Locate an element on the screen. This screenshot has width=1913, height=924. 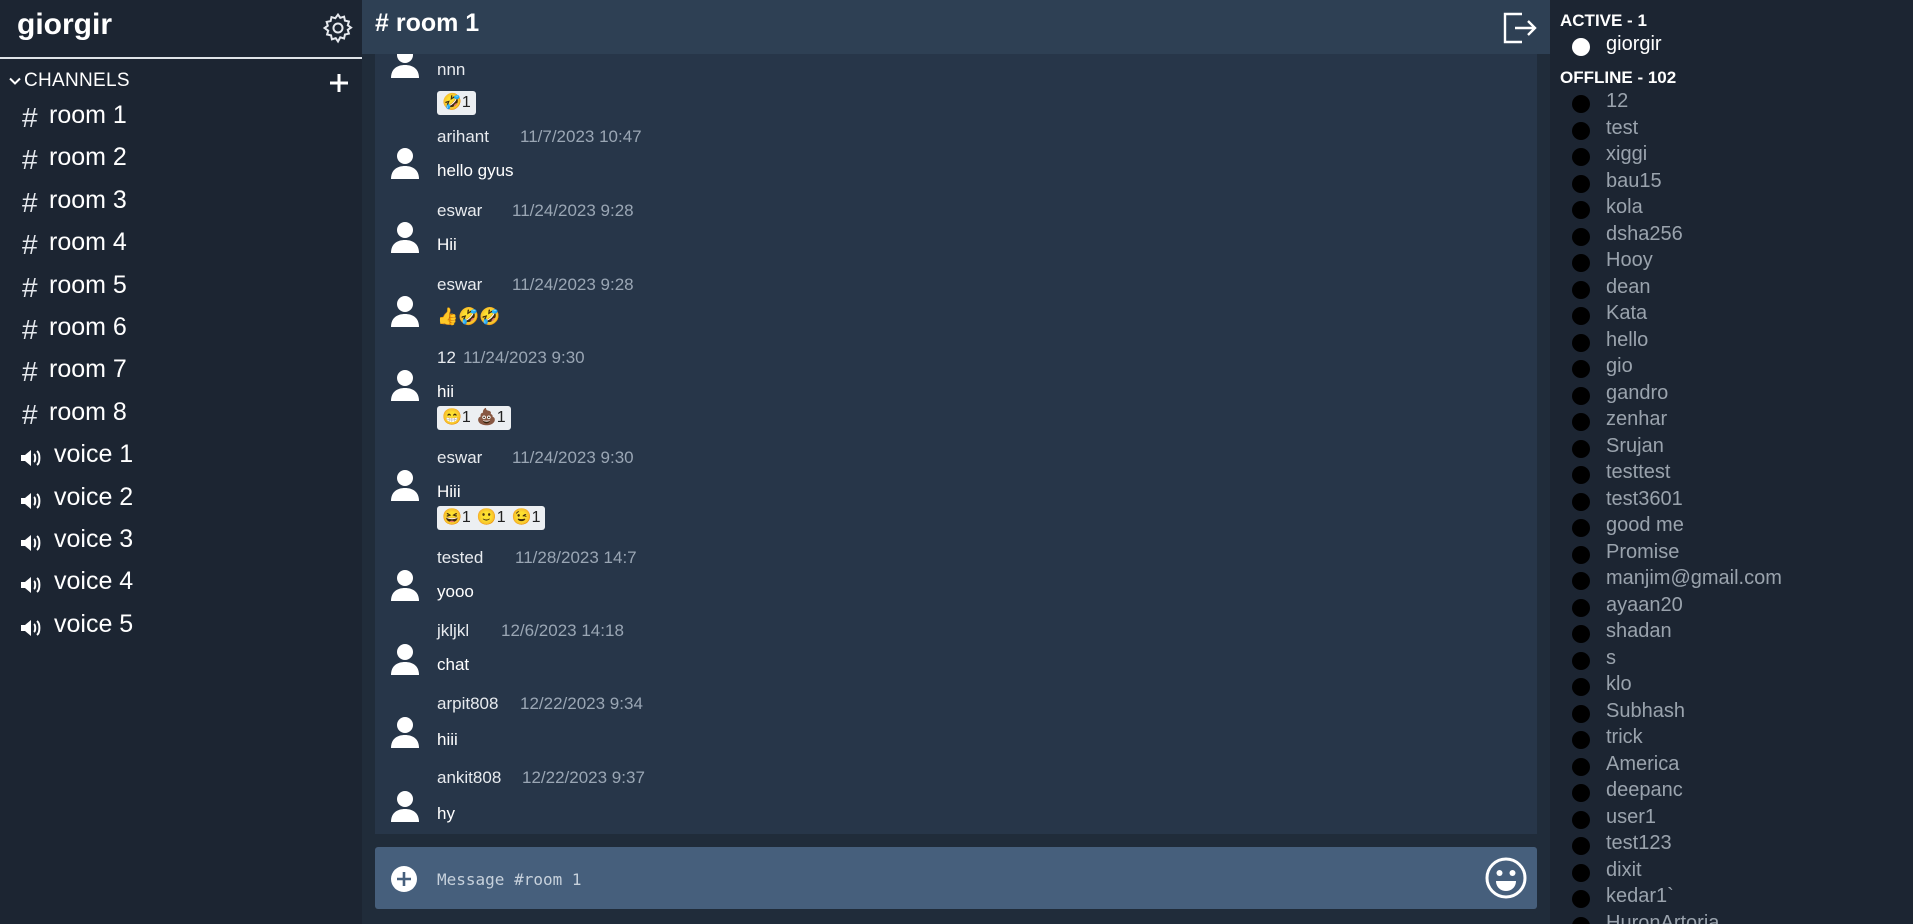
chevron-down-icon is located at coordinates (15, 81).